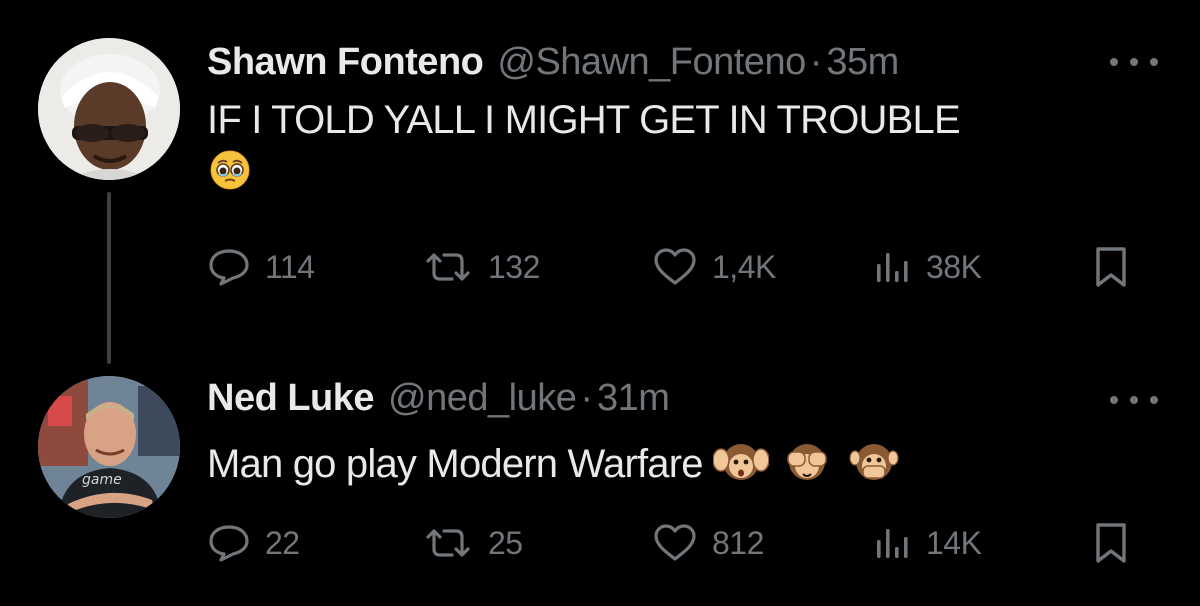 This screenshot has height=606, width=1200. I want to click on tweet-header: Shawn Fonteno @Shawn_Fonteno · 35m, so click(553, 62).